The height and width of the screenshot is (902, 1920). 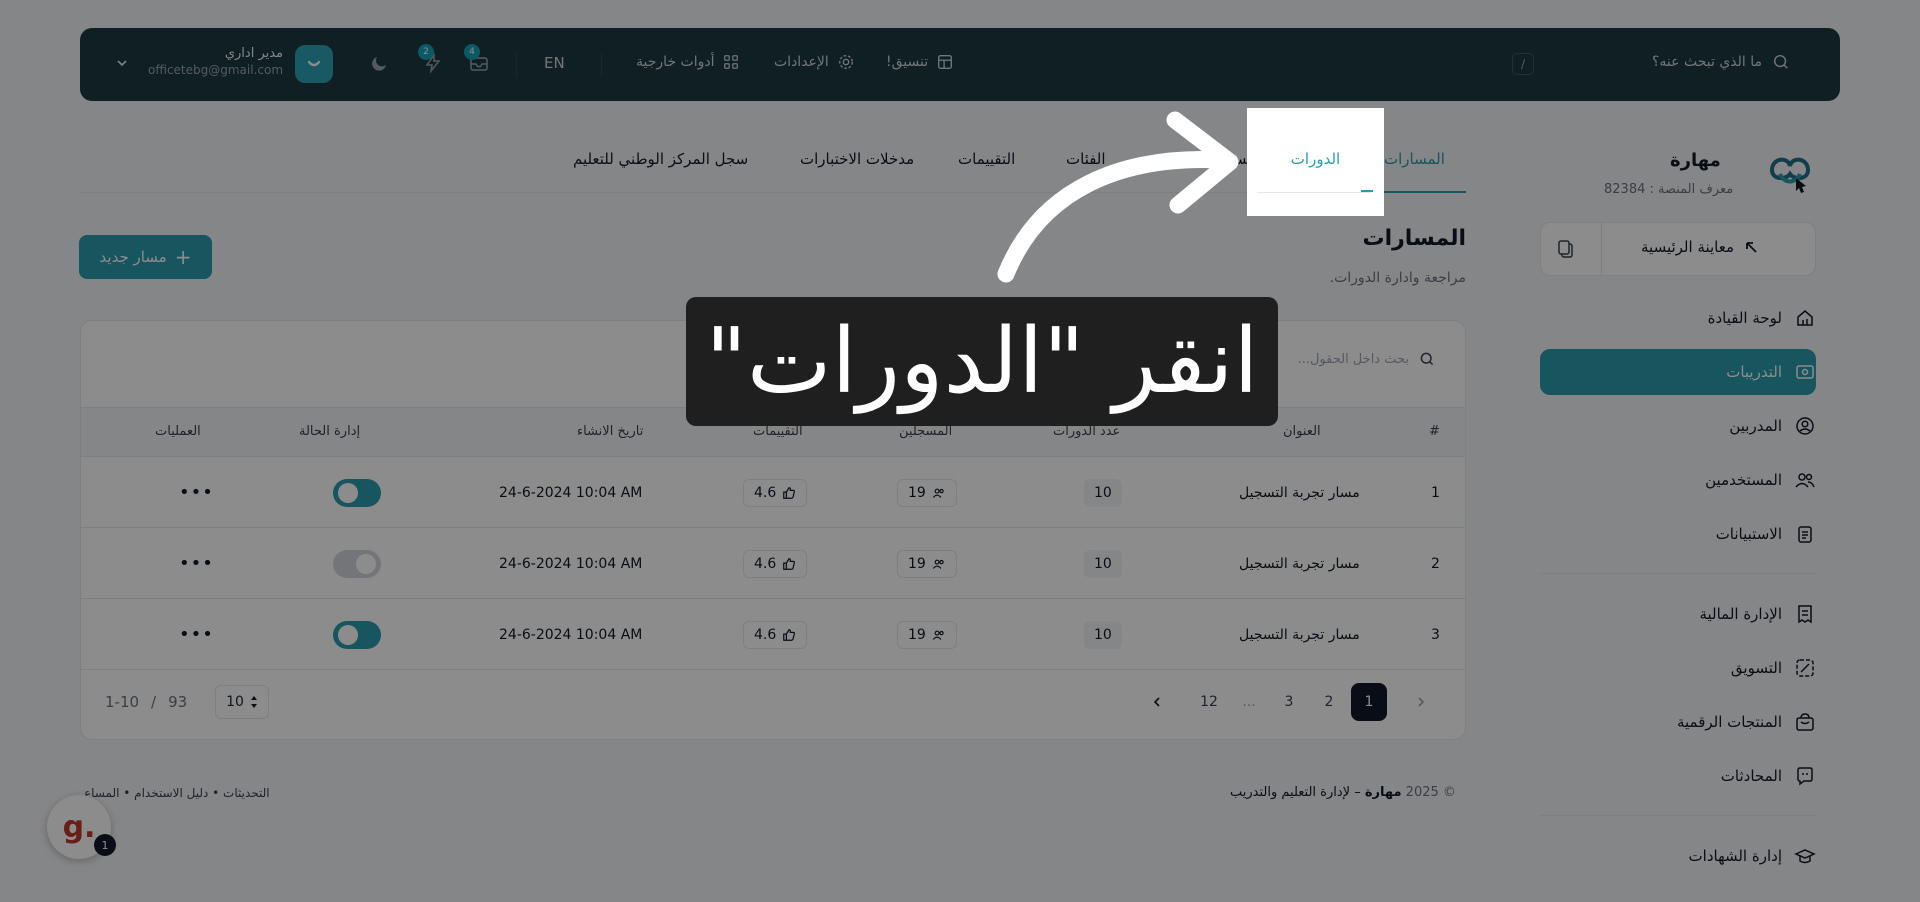 I want to click on tutorial-instruction: انقر "الدورات", so click(x=982, y=361).